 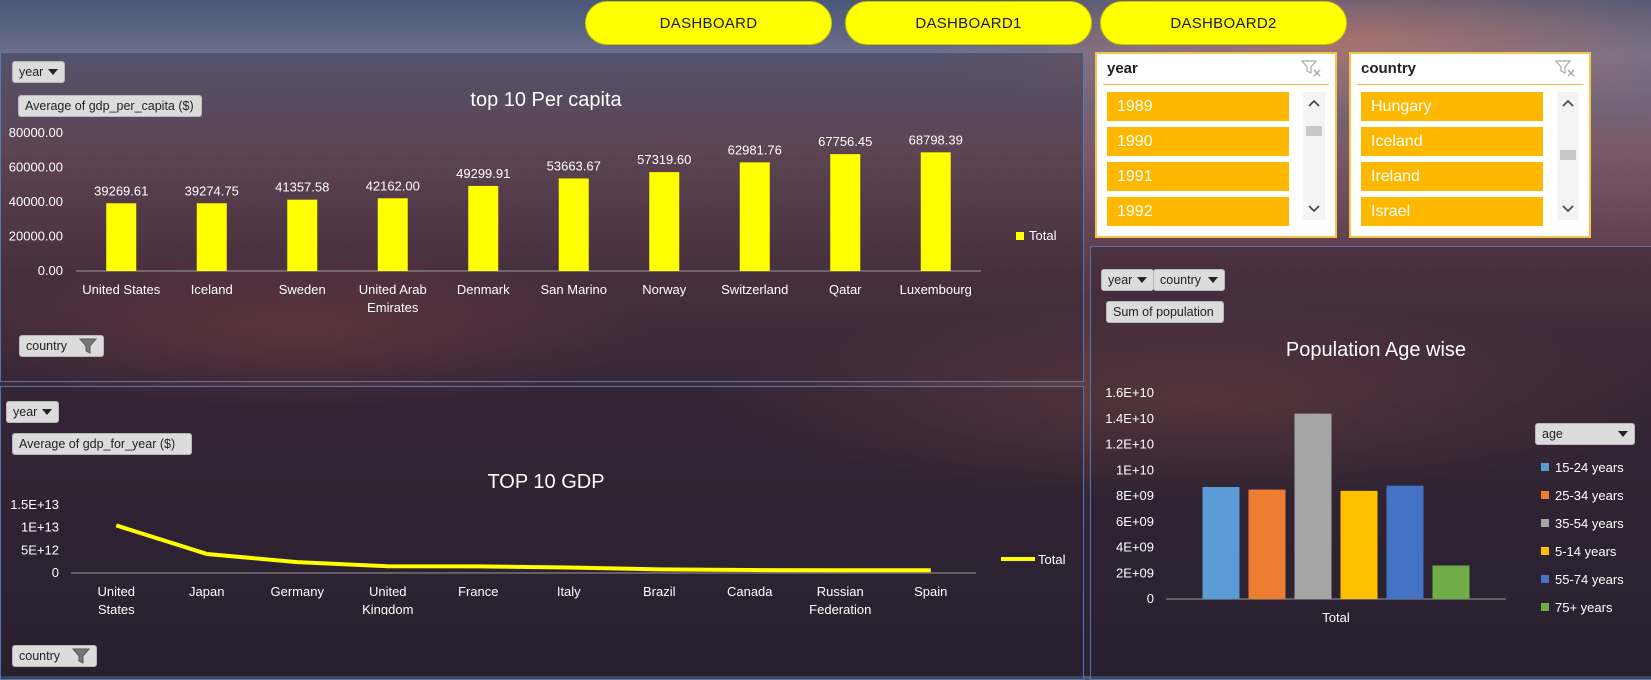 What do you see at coordinates (1589, 523) in the screenshot?
I see `legend-label: 35-54 years` at bounding box center [1589, 523].